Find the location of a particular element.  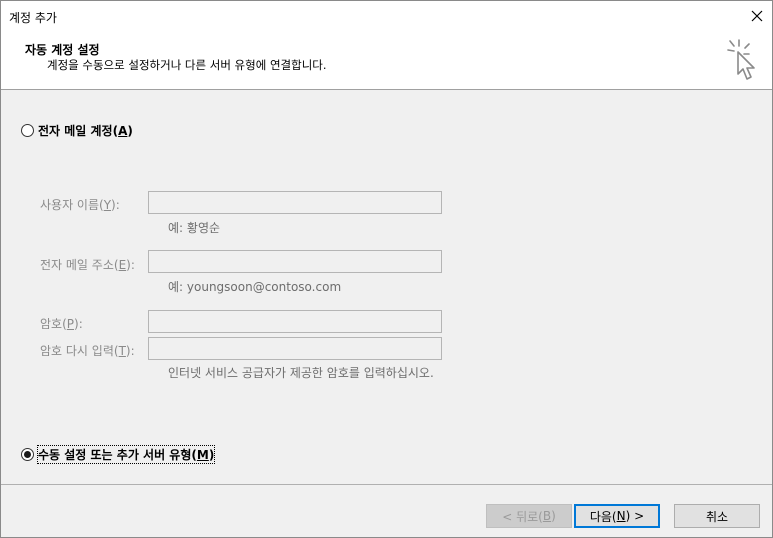

email-address-input is located at coordinates (295, 261).